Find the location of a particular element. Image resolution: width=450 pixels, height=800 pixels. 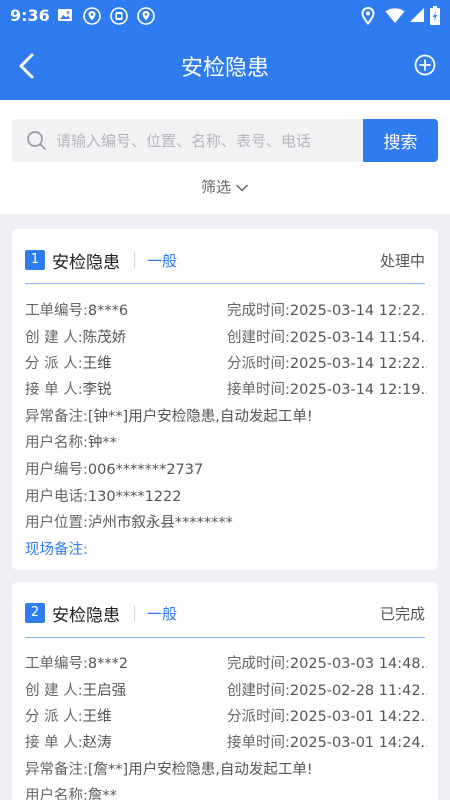

user-name-field: 用户名称:钟** is located at coordinates (71, 443).